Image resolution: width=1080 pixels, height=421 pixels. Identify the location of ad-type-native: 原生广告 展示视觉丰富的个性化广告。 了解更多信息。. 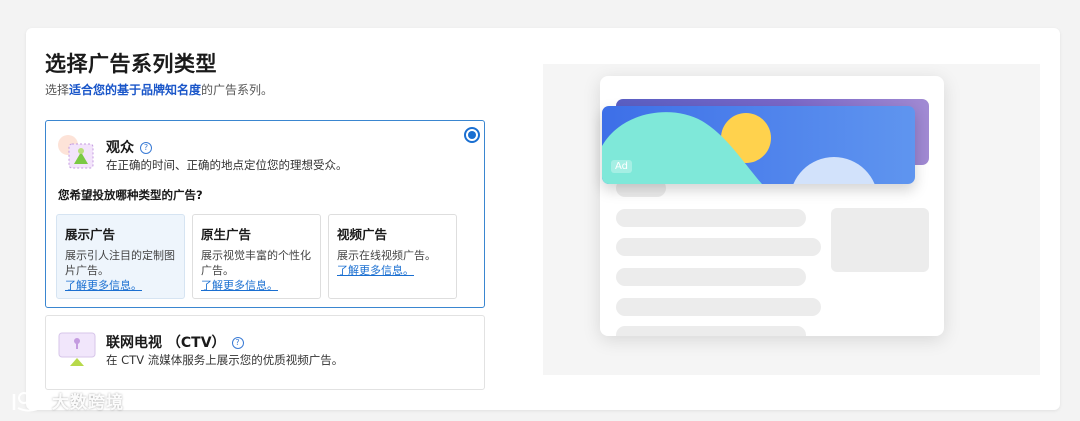
(256, 256).